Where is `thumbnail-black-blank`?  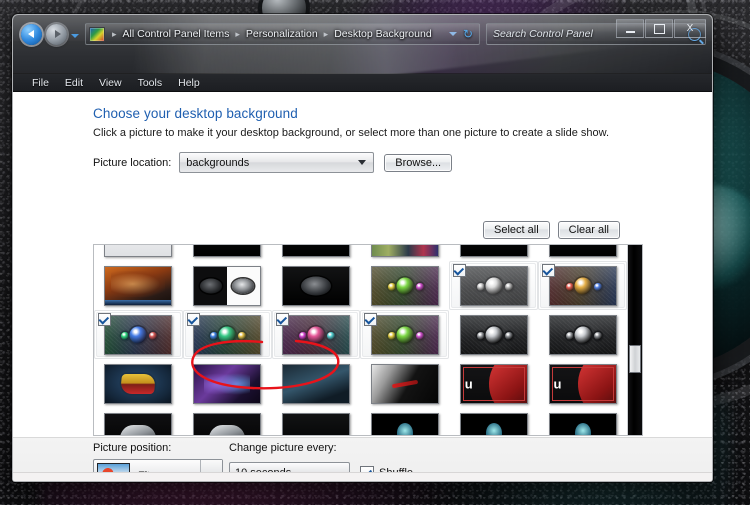 thumbnail-black-blank is located at coordinates (316, 421).